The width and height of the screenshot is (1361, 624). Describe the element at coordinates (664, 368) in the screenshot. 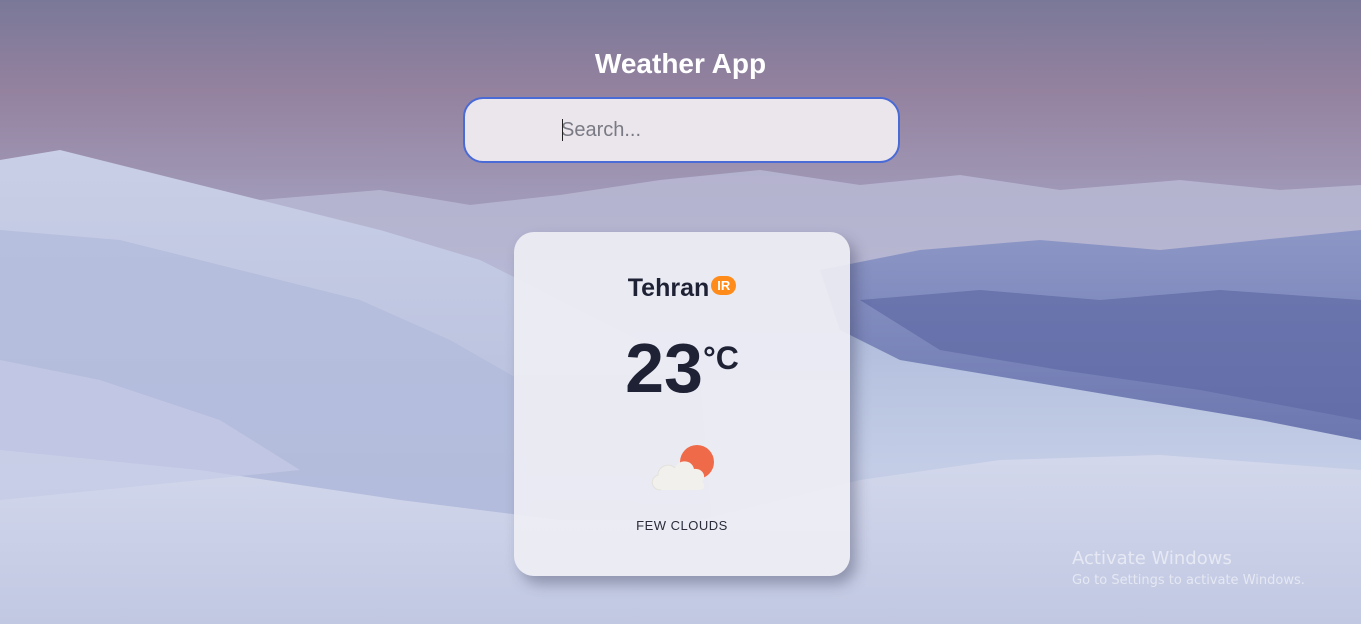

I see `temperature-value: 23` at that location.